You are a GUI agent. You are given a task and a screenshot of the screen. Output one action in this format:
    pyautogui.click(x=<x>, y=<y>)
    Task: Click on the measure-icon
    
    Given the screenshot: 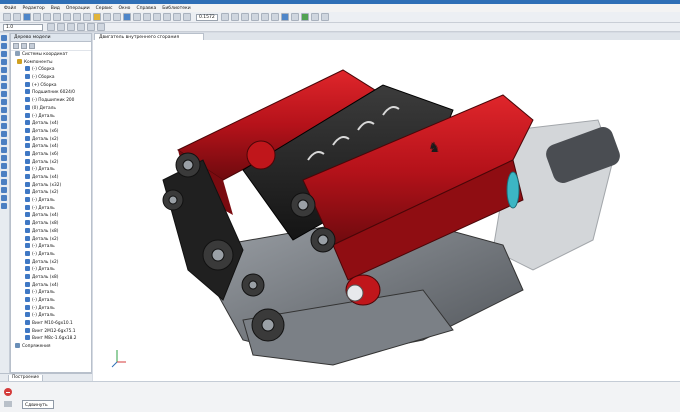 What is the action you would take?
    pyautogui.click(x=315, y=17)
    